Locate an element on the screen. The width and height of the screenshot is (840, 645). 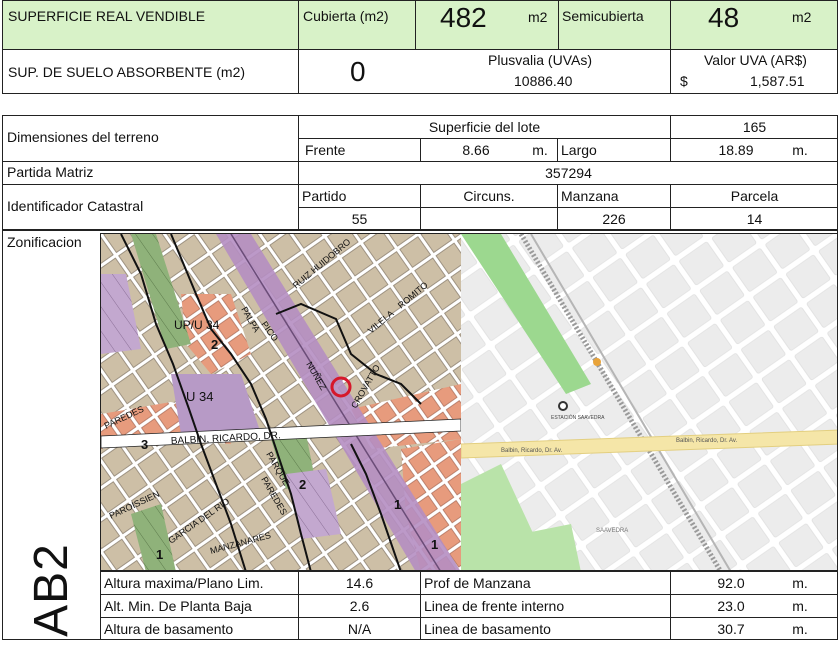
partida-label: Partida Matriz is located at coordinates (50, 172).